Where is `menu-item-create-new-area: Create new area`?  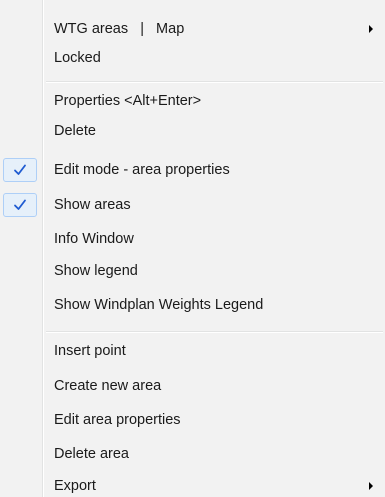 menu-item-create-new-area: Create new area is located at coordinates (192, 386).